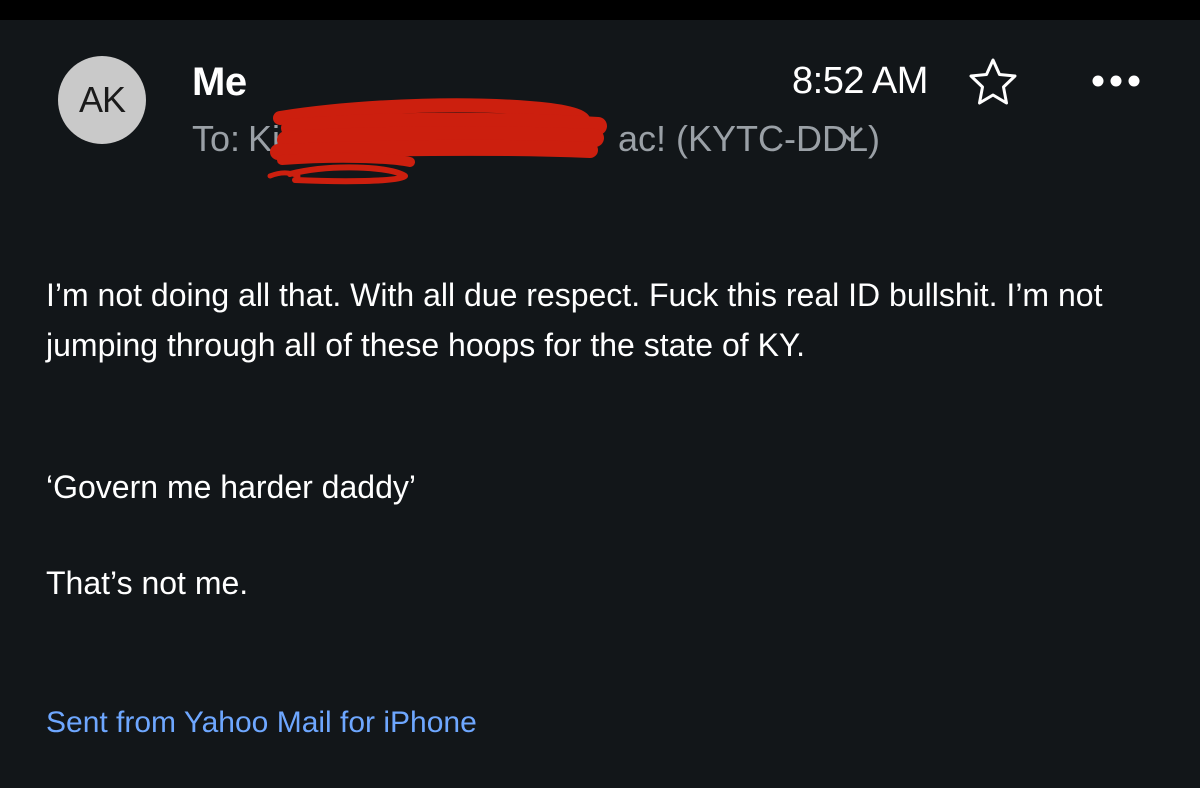 The image size is (1200, 788). Describe the element at coordinates (147, 583) in the screenshot. I see `message-paragraph: That’s not me.` at that location.